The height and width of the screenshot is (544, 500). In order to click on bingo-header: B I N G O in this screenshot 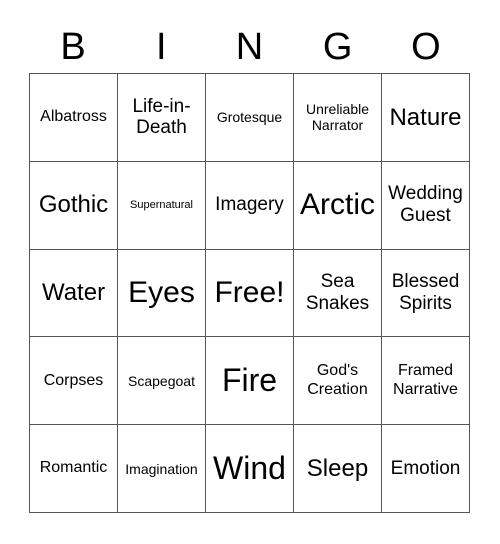, I will do `click(249, 47)`.